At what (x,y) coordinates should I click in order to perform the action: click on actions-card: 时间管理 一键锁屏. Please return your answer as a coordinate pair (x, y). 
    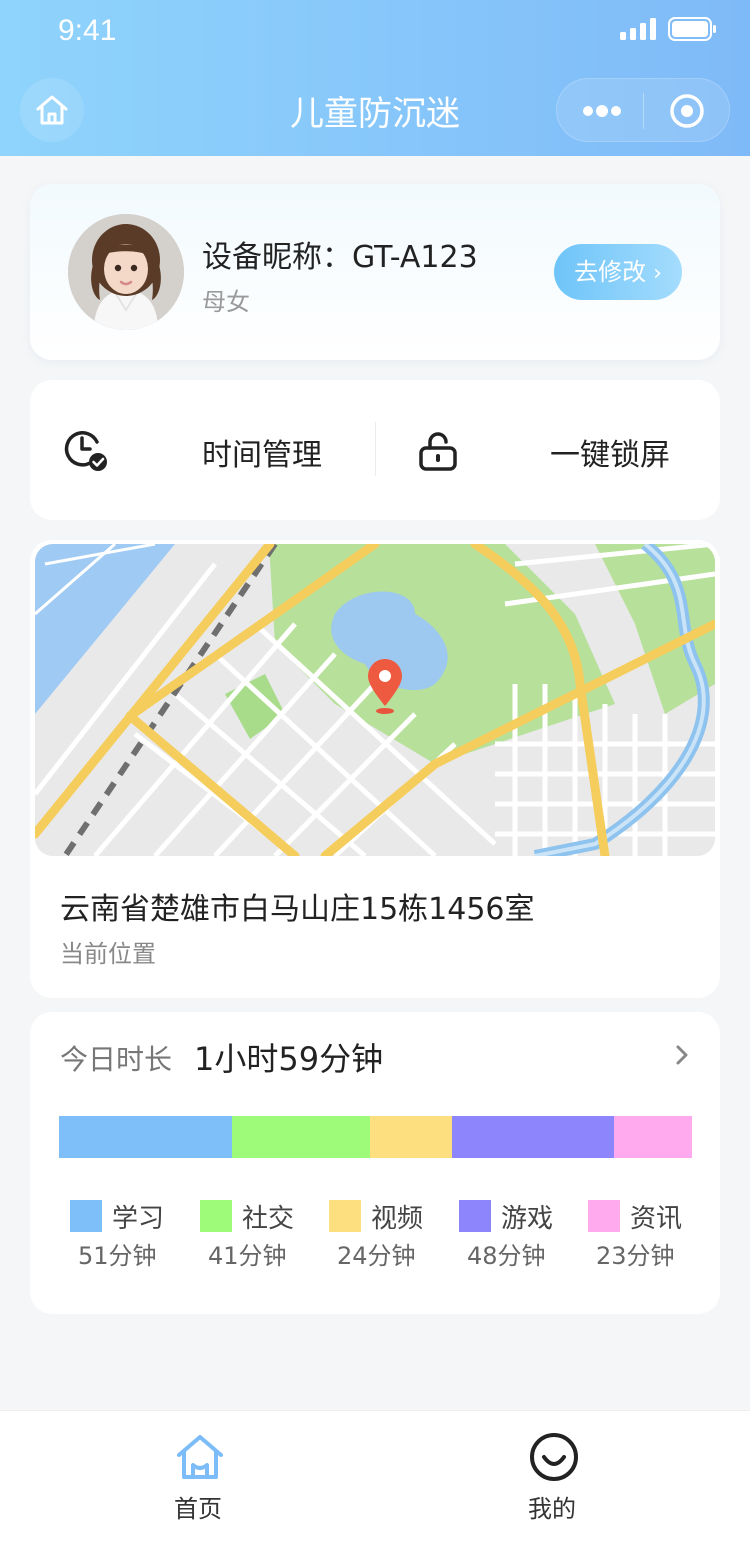
    Looking at the image, I should click on (375, 450).